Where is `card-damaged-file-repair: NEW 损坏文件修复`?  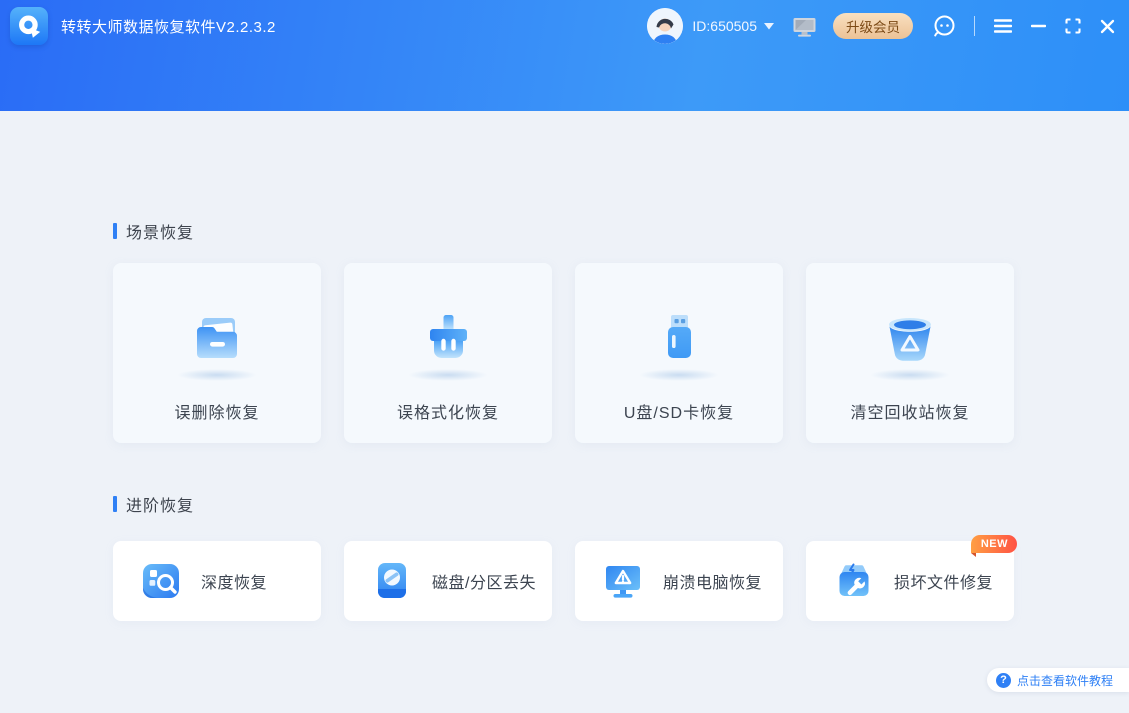 card-damaged-file-repair: NEW 损坏文件修复 is located at coordinates (911, 578).